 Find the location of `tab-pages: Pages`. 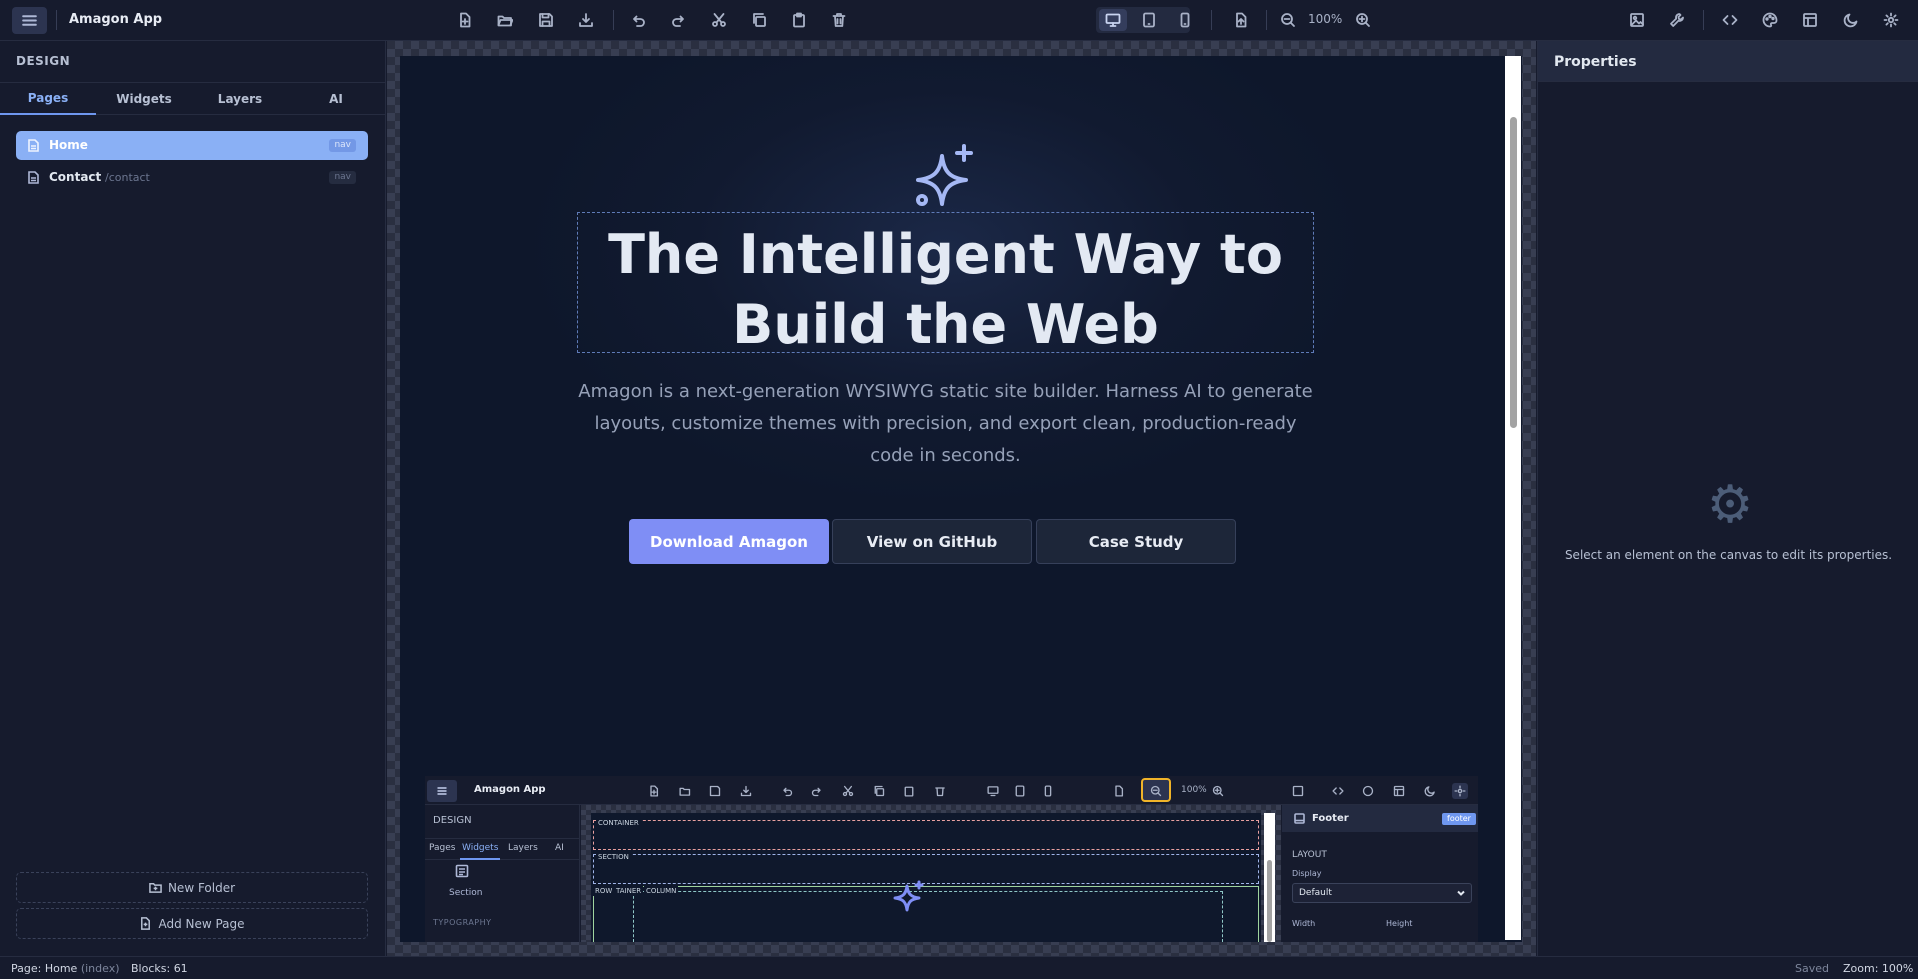

tab-pages: Pages is located at coordinates (48, 99).